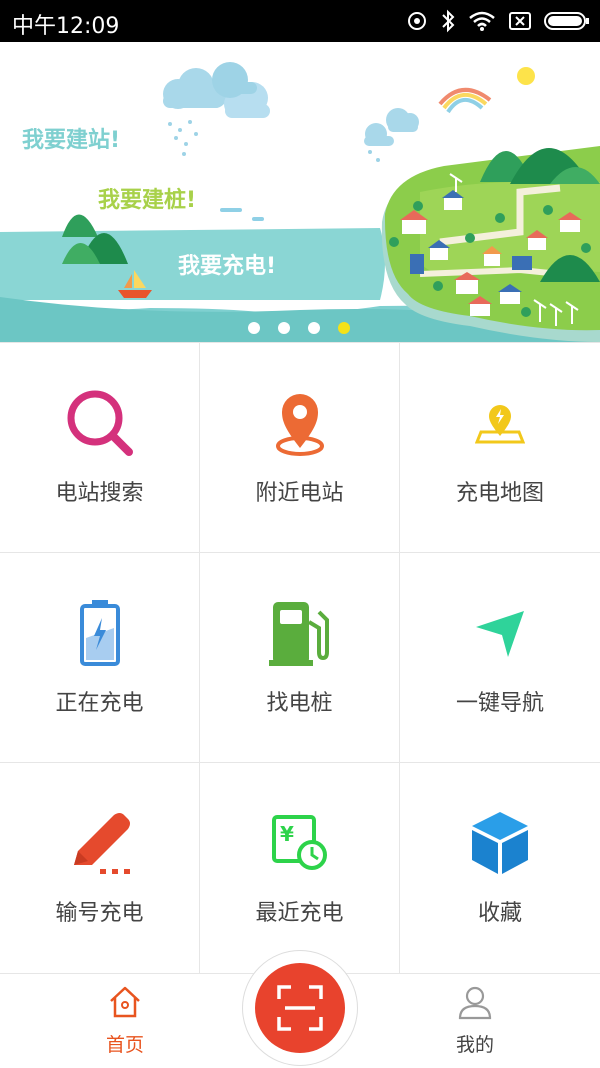  Describe the element at coordinates (299, 634) in the screenshot. I see `charging-pile-icon` at that location.